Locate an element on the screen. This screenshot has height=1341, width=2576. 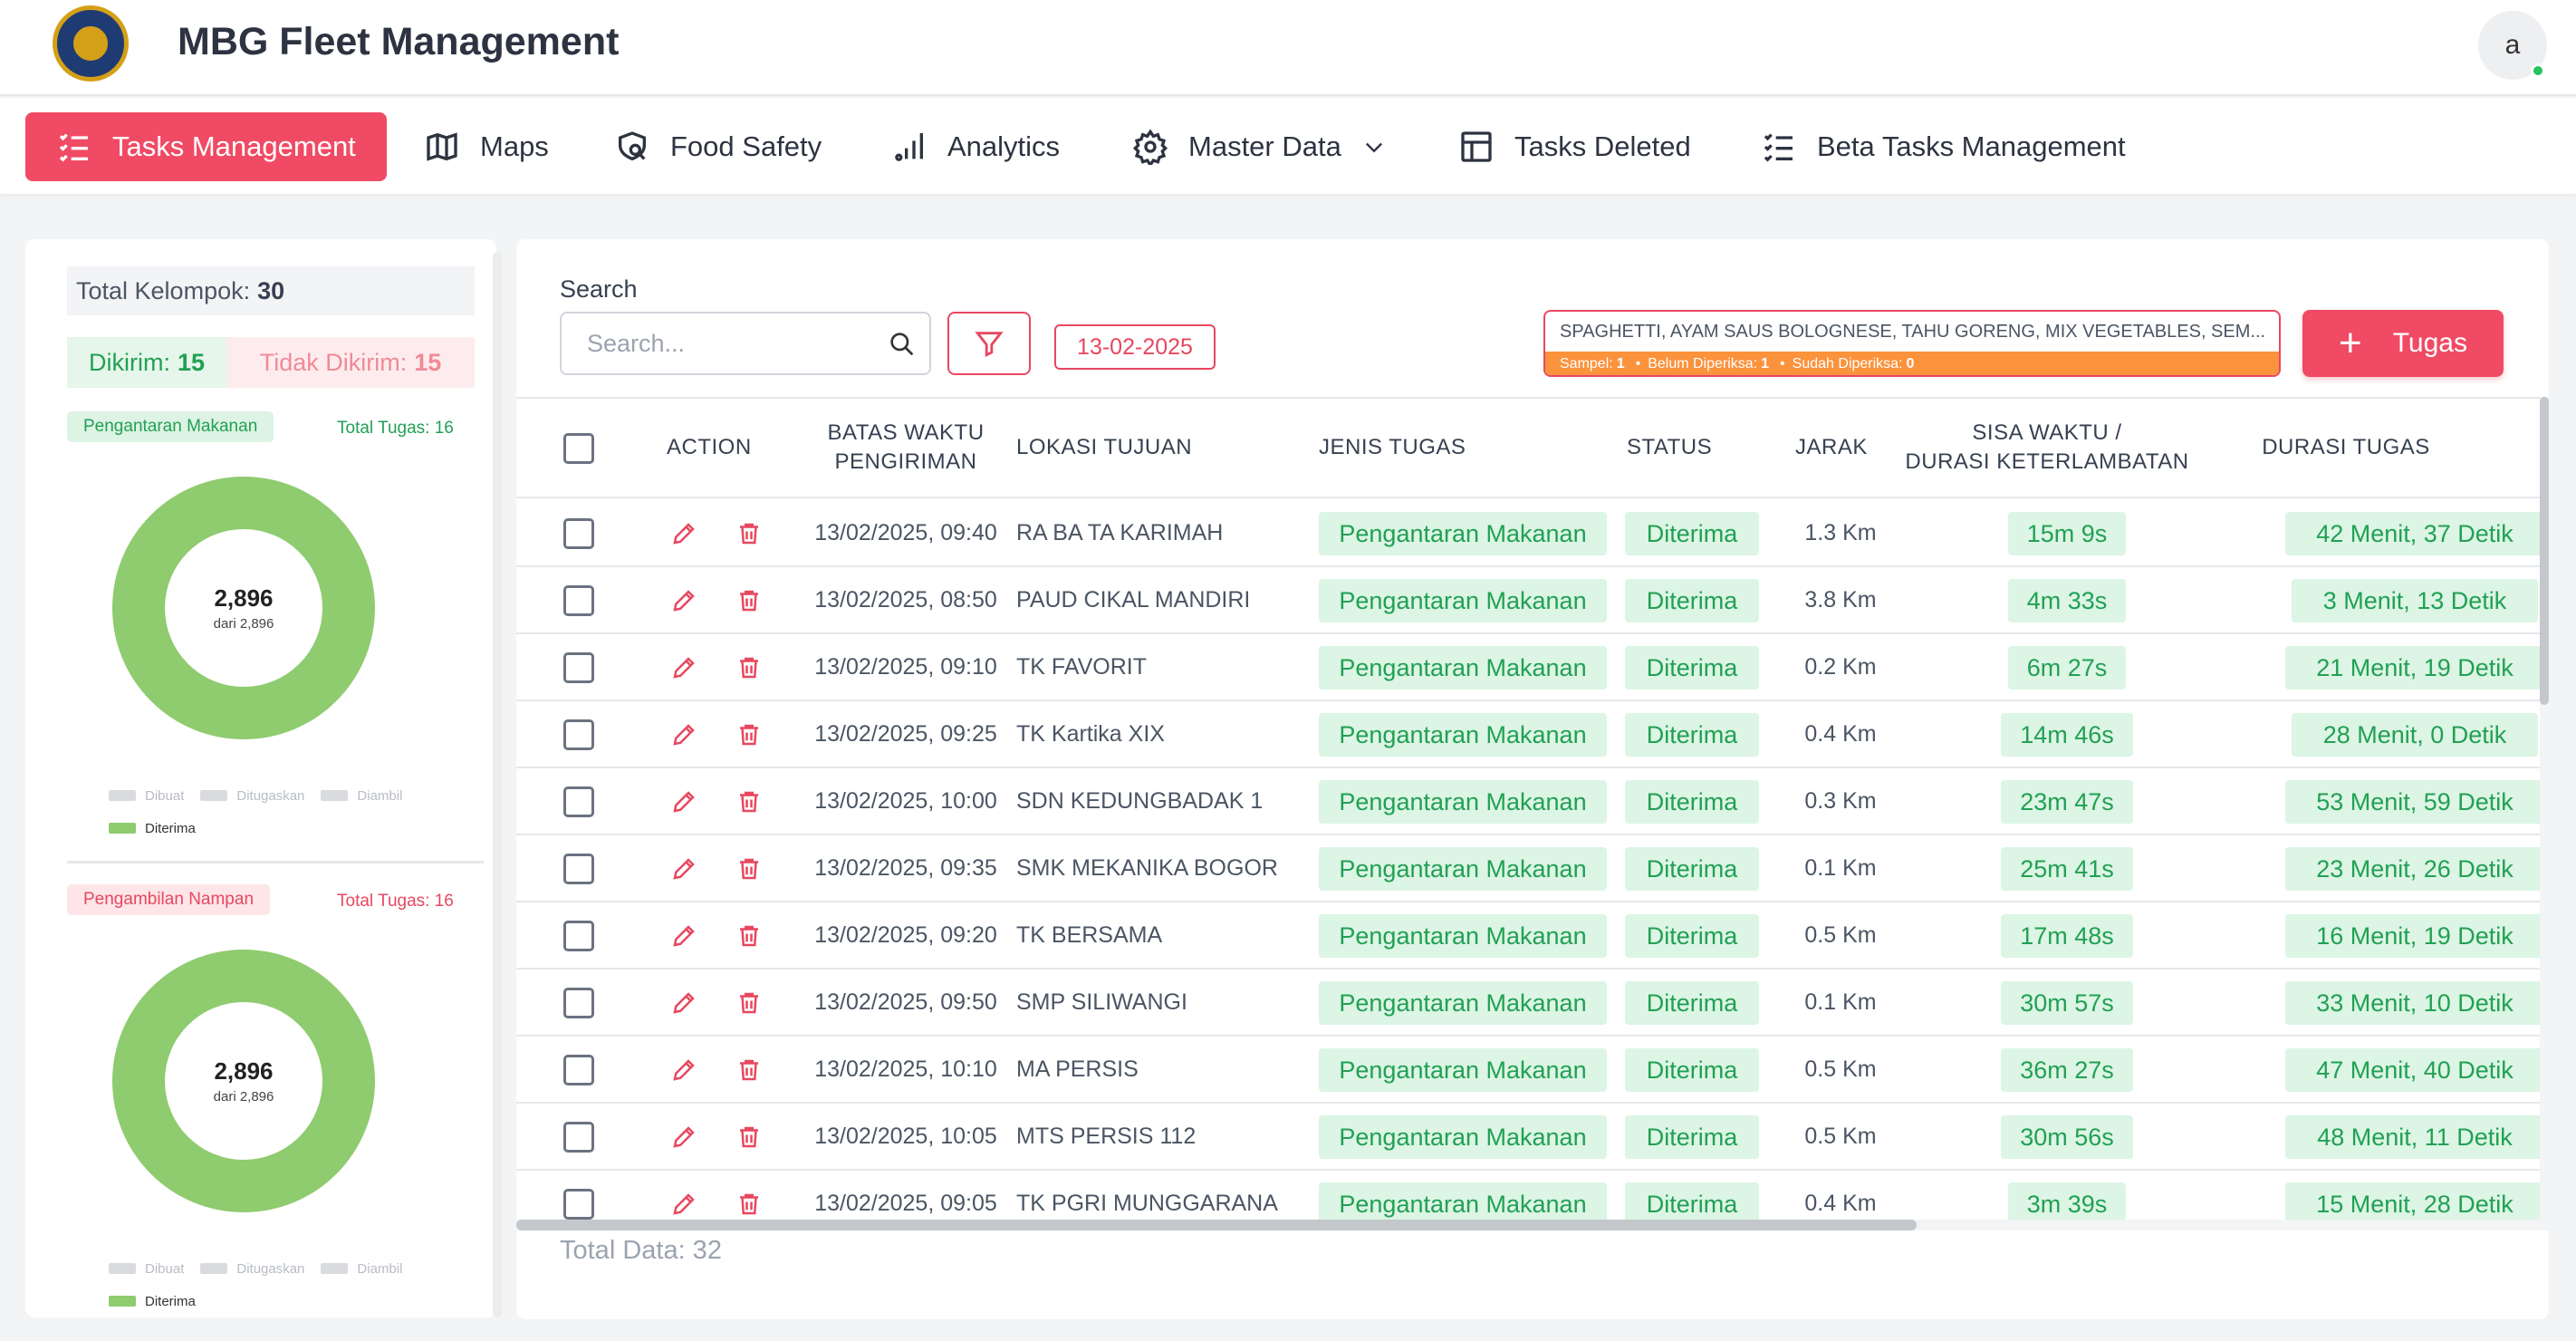
app-header: MBG Fleet Management a is located at coordinates (1288, 48).